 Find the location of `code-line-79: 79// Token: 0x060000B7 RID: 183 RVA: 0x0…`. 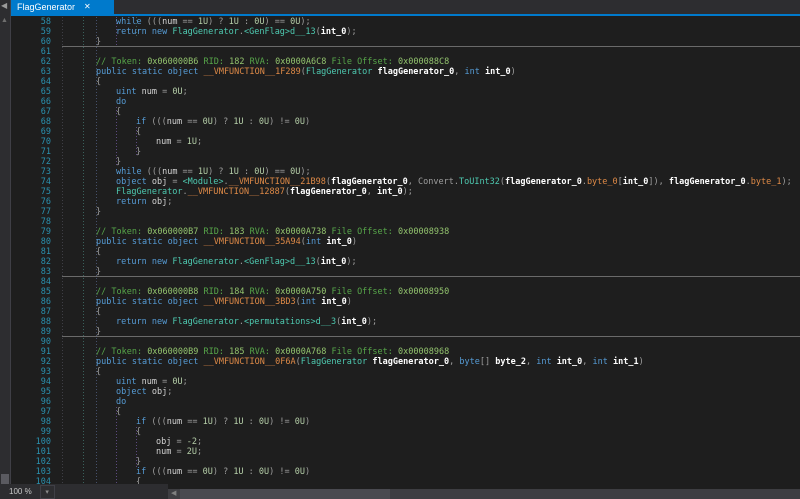

code-line-79: 79// Token: 0x060000B7 RID: 183 RVA: 0x0… is located at coordinates (405, 232).